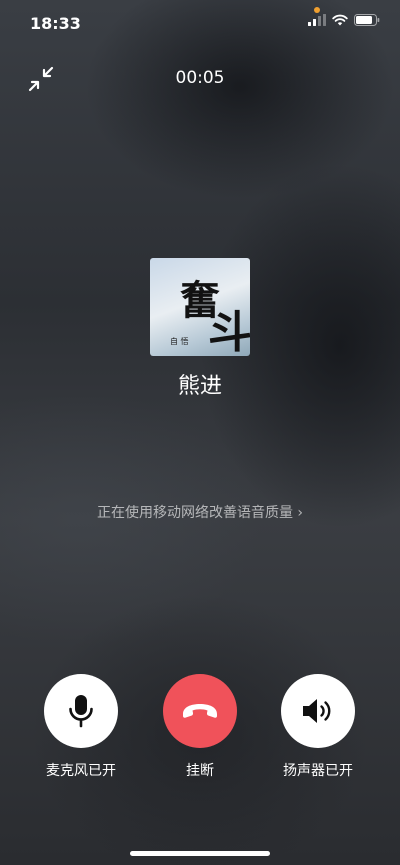 The width and height of the screenshot is (400, 865). What do you see at coordinates (229, 331) in the screenshot?
I see `avatar-calligraphy: 斗` at bounding box center [229, 331].